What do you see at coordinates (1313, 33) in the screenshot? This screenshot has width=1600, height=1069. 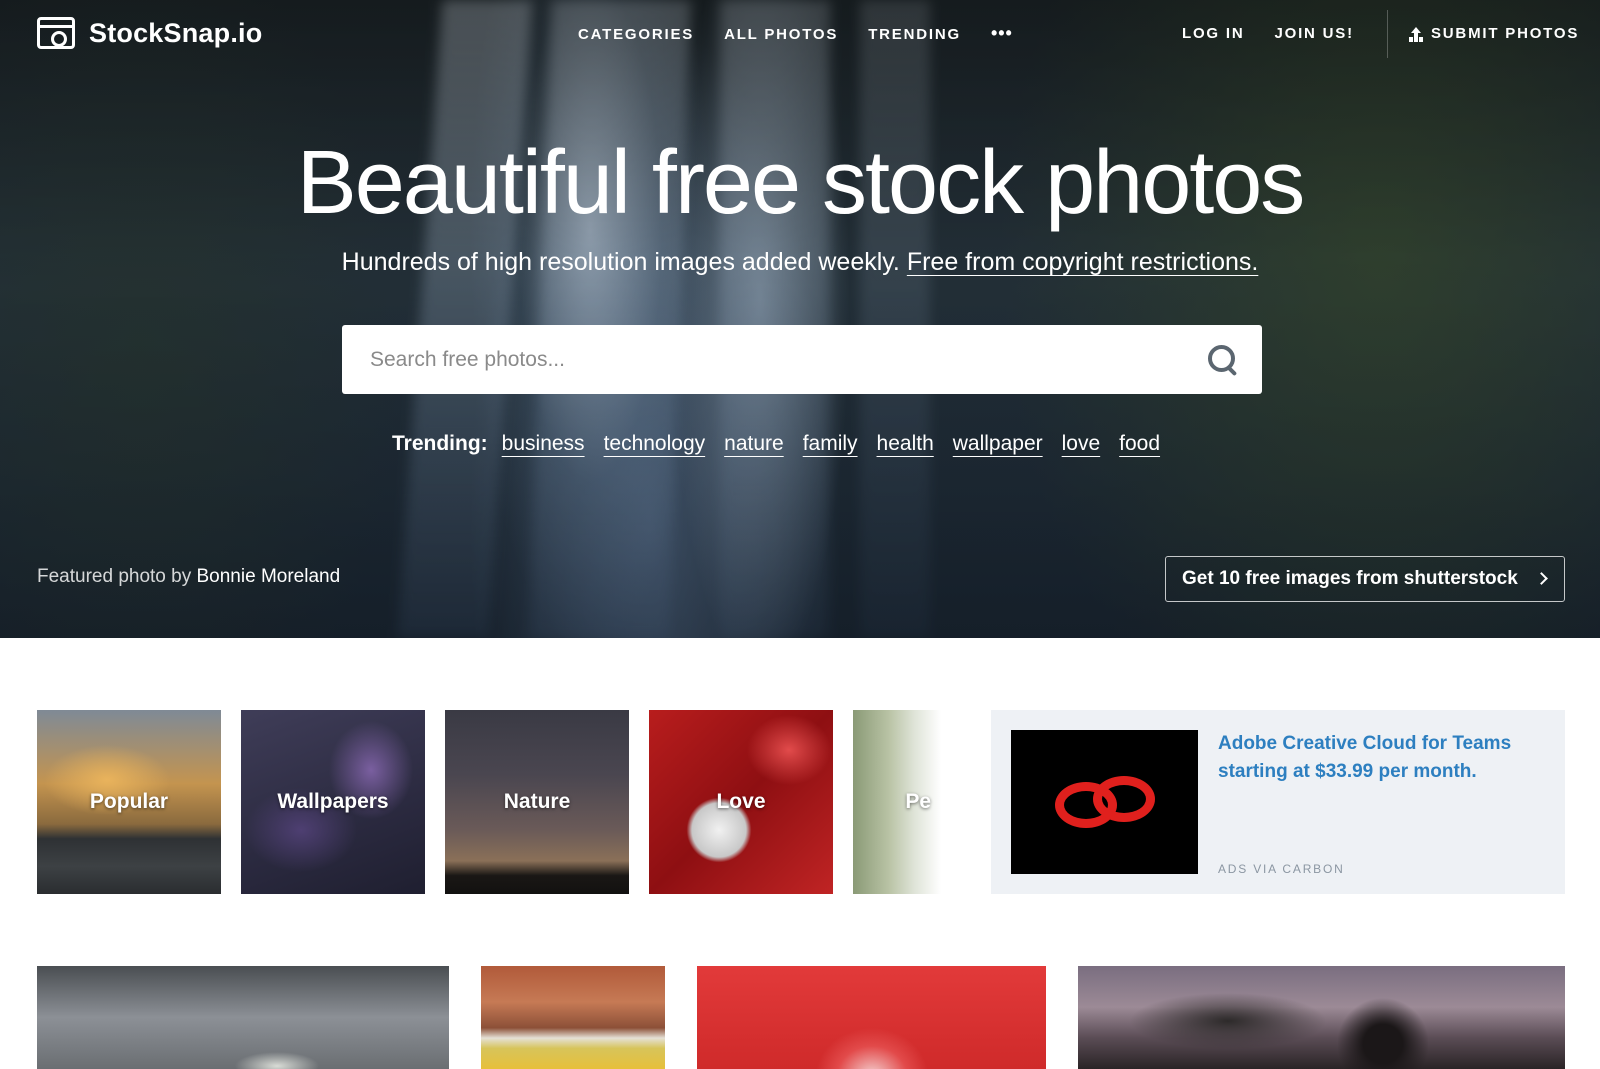 I see `join-link: JOIN US!` at bounding box center [1313, 33].